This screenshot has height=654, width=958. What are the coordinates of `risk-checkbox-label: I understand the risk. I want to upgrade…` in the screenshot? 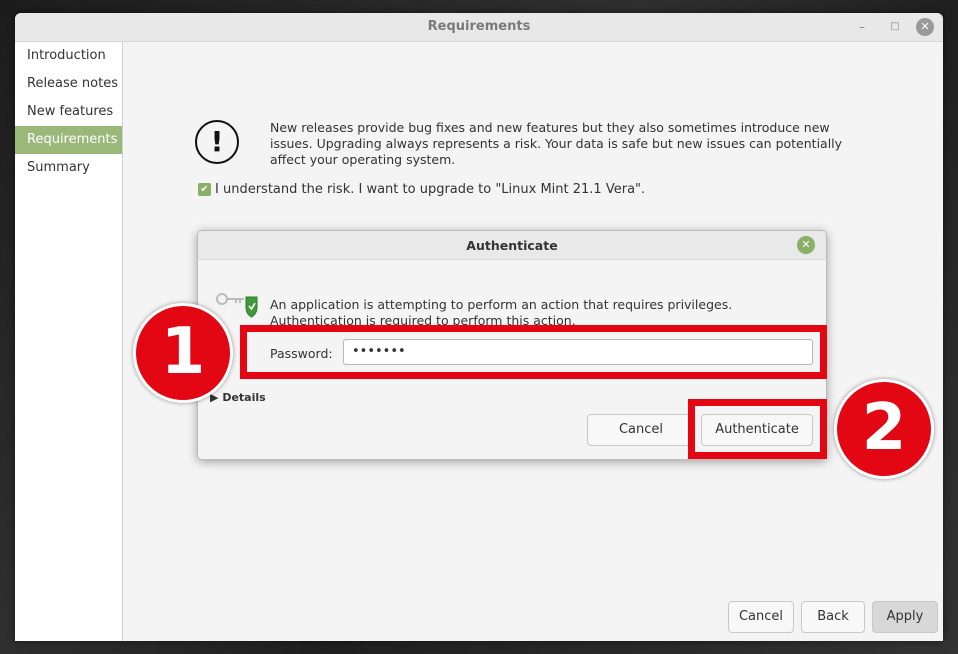 It's located at (430, 189).